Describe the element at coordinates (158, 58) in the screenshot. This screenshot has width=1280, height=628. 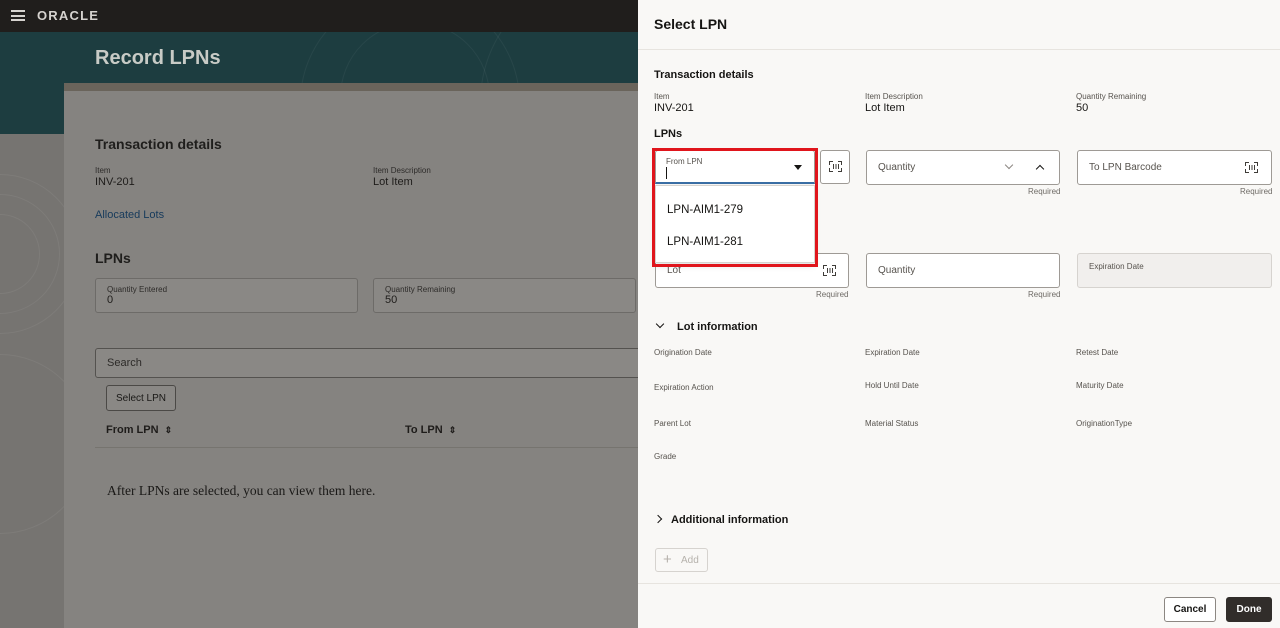
I see `page-title: Record LPNs` at that location.